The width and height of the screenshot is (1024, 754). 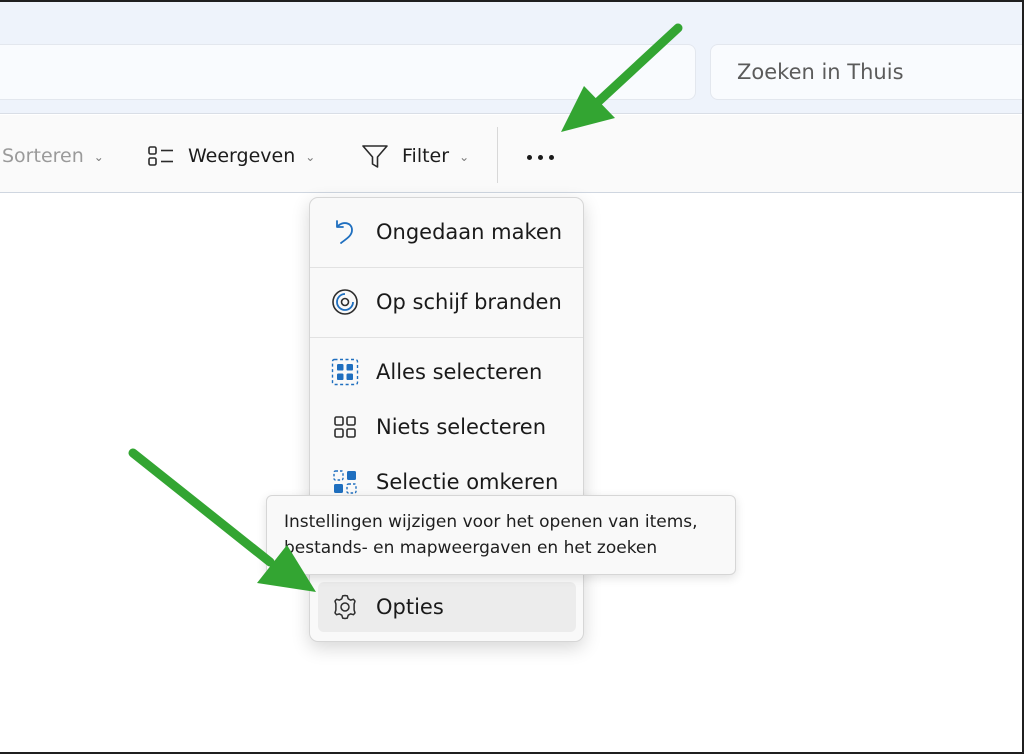 What do you see at coordinates (344, 232) in the screenshot?
I see `undo-icon` at bounding box center [344, 232].